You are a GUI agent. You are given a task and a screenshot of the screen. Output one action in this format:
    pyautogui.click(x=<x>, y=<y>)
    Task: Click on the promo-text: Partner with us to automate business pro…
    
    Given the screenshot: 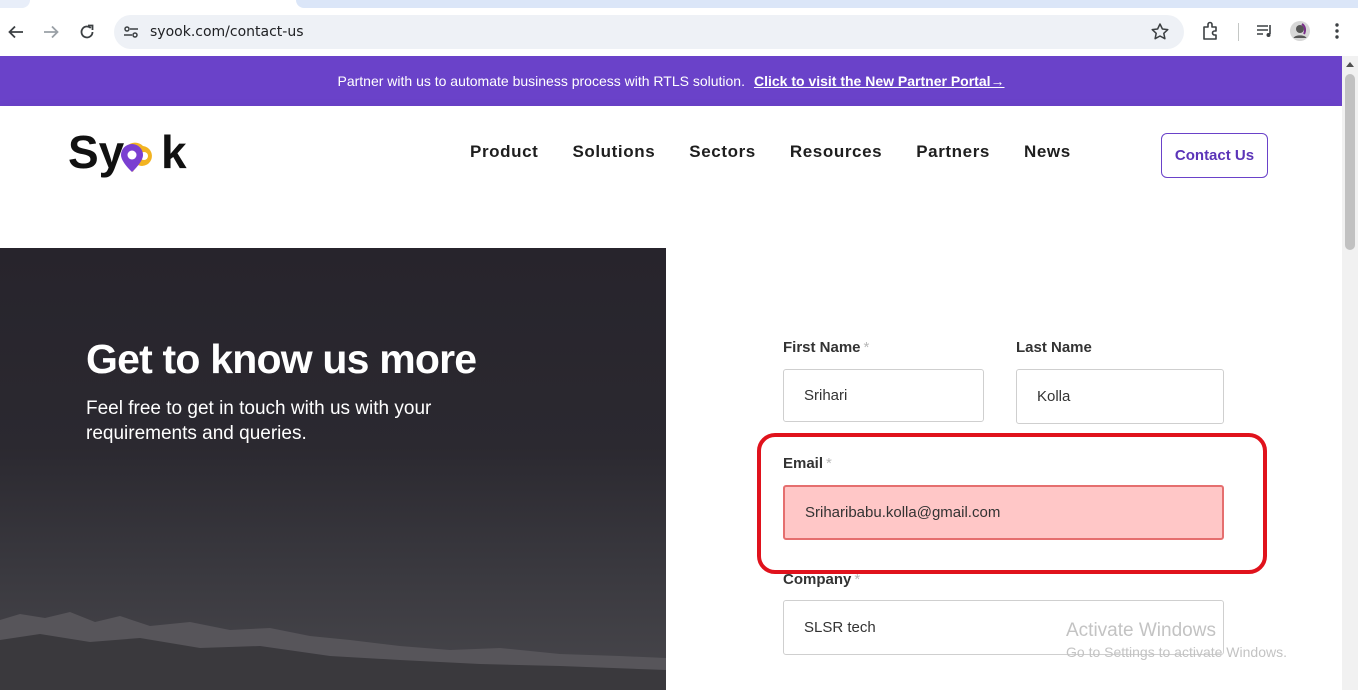 What is the action you would take?
    pyautogui.click(x=541, y=81)
    